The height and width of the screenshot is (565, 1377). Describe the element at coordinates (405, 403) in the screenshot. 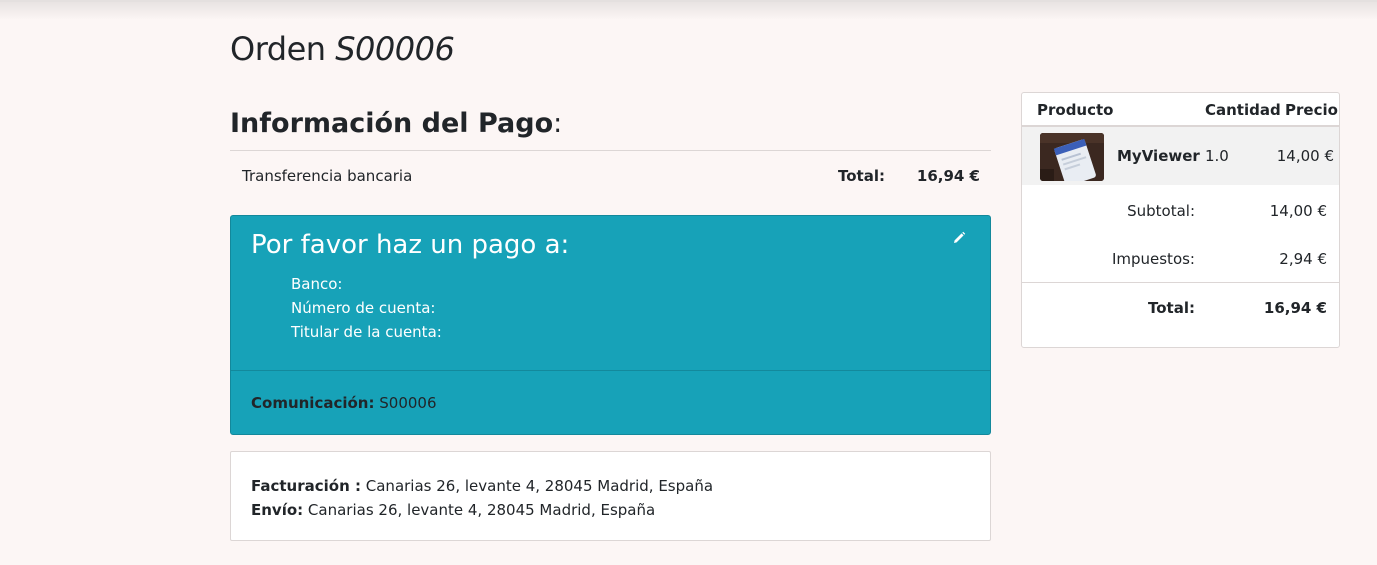

I see `communication-value: S00006` at that location.